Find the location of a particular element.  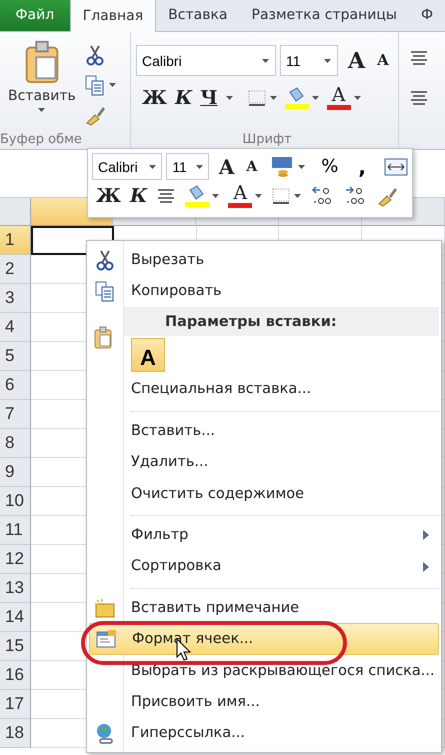

row-header: 4 is located at coordinates (16, 327).